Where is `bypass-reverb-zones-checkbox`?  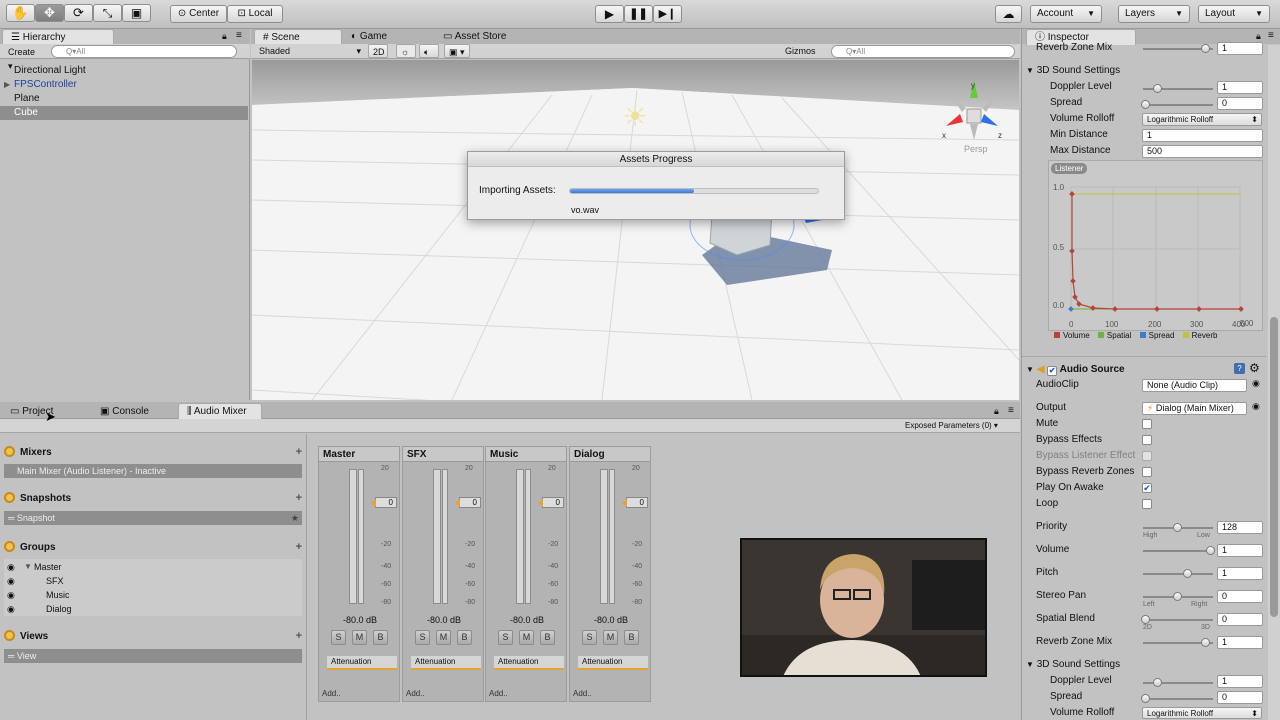 bypass-reverb-zones-checkbox is located at coordinates (1147, 472).